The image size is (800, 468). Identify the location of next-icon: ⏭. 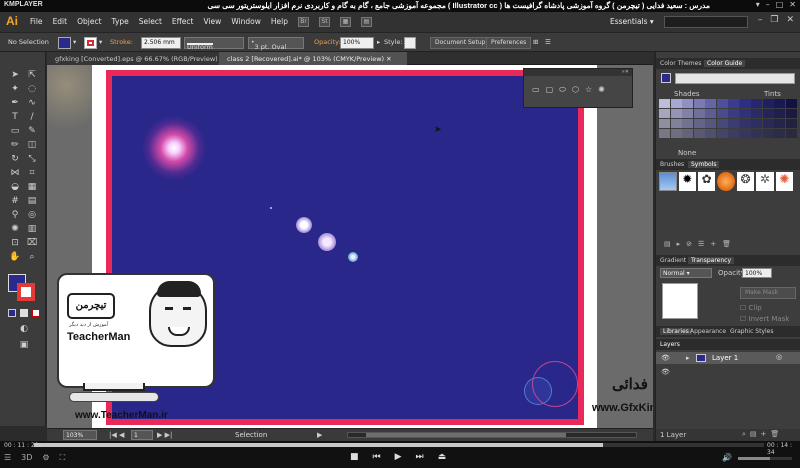
(420, 457).